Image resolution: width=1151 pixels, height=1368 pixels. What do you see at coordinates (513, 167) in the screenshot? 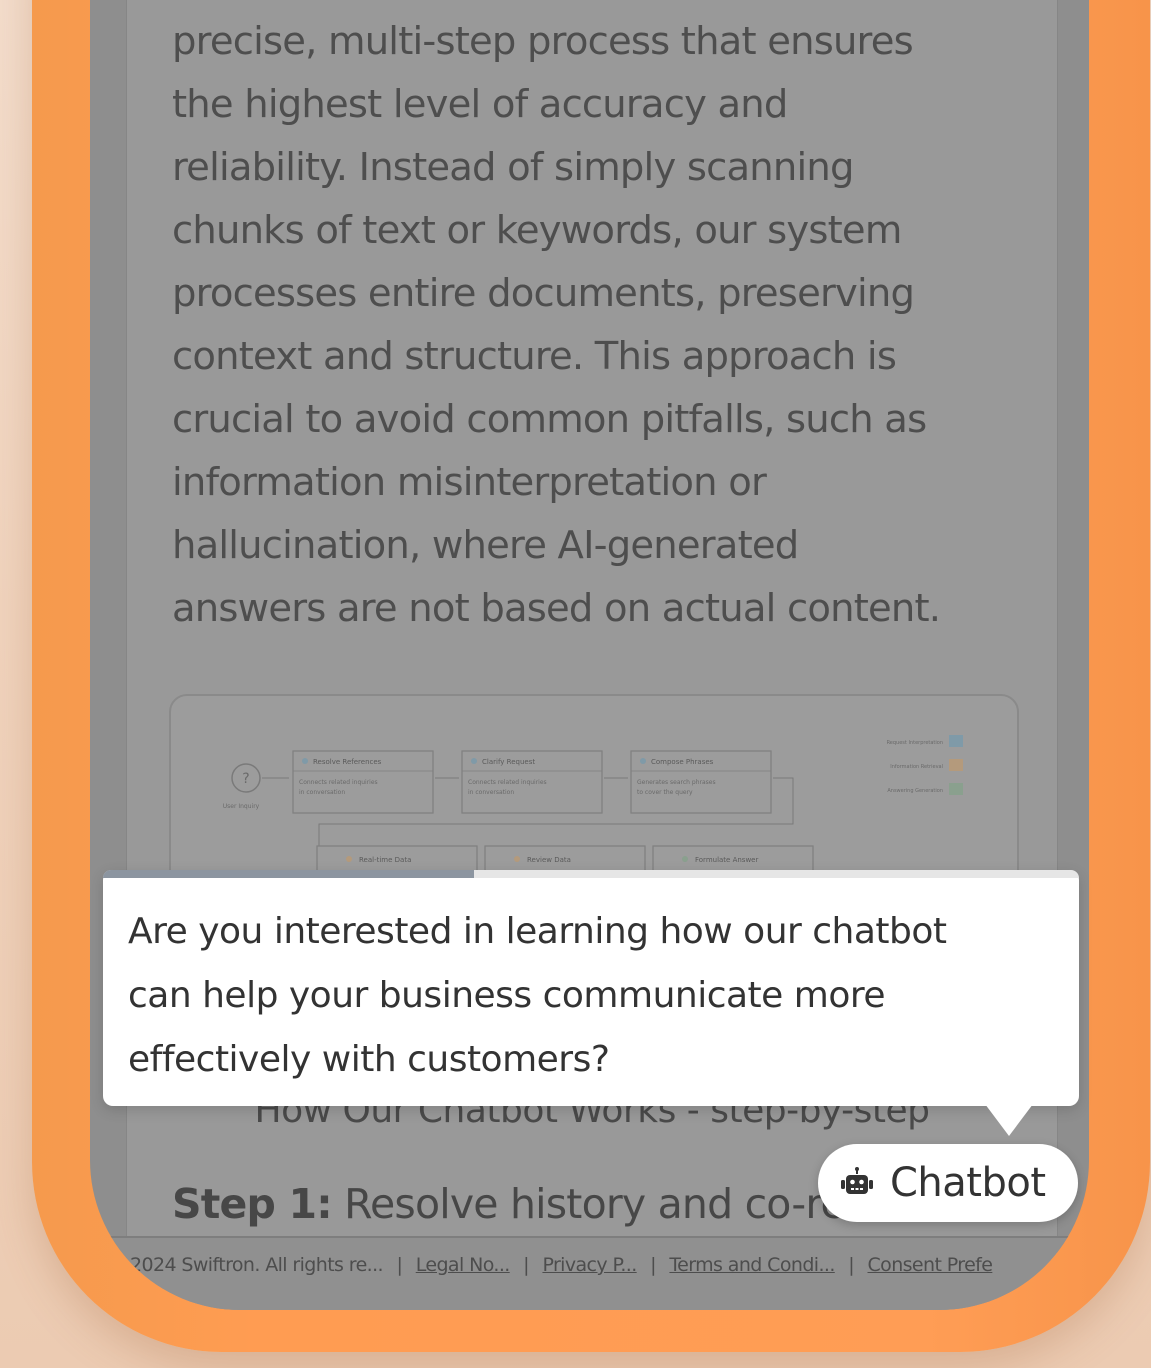
I see `article-line: reliability. Instead of simply scanning` at bounding box center [513, 167].